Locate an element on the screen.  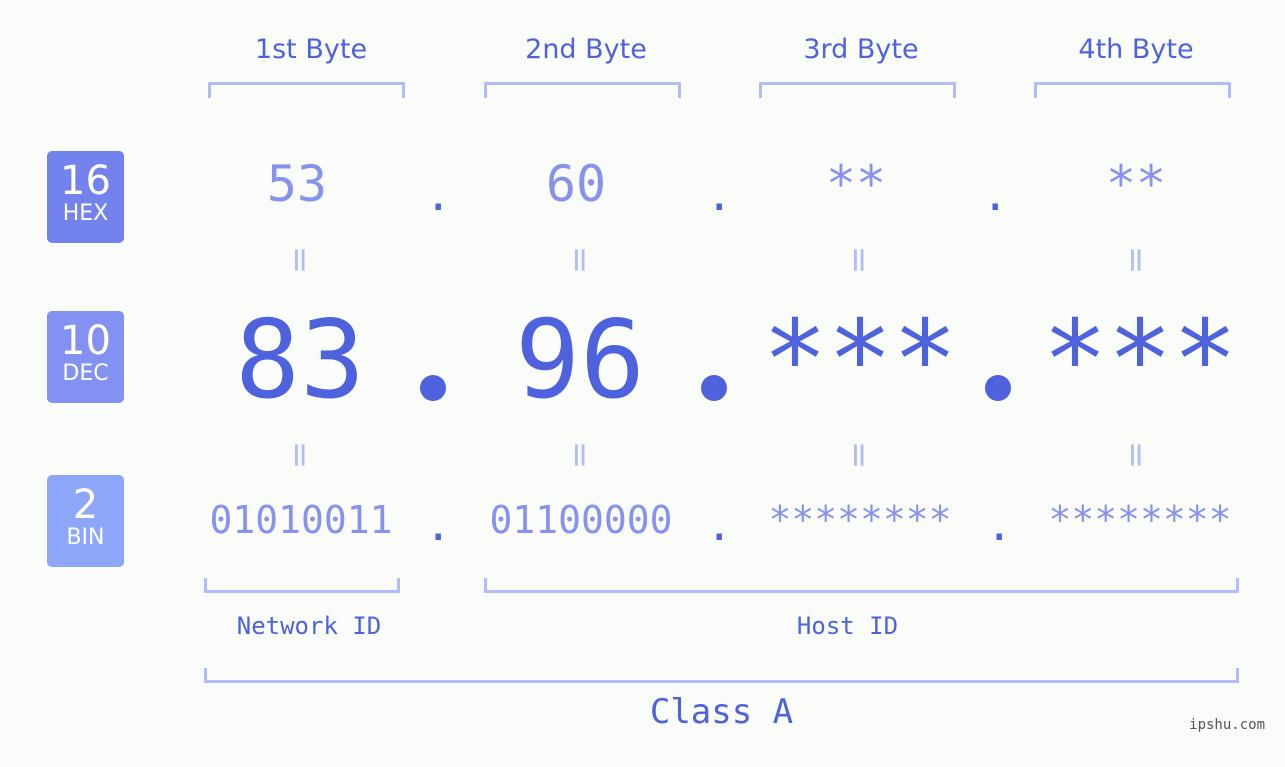
dec-value-3: *** is located at coordinates (860, 360).